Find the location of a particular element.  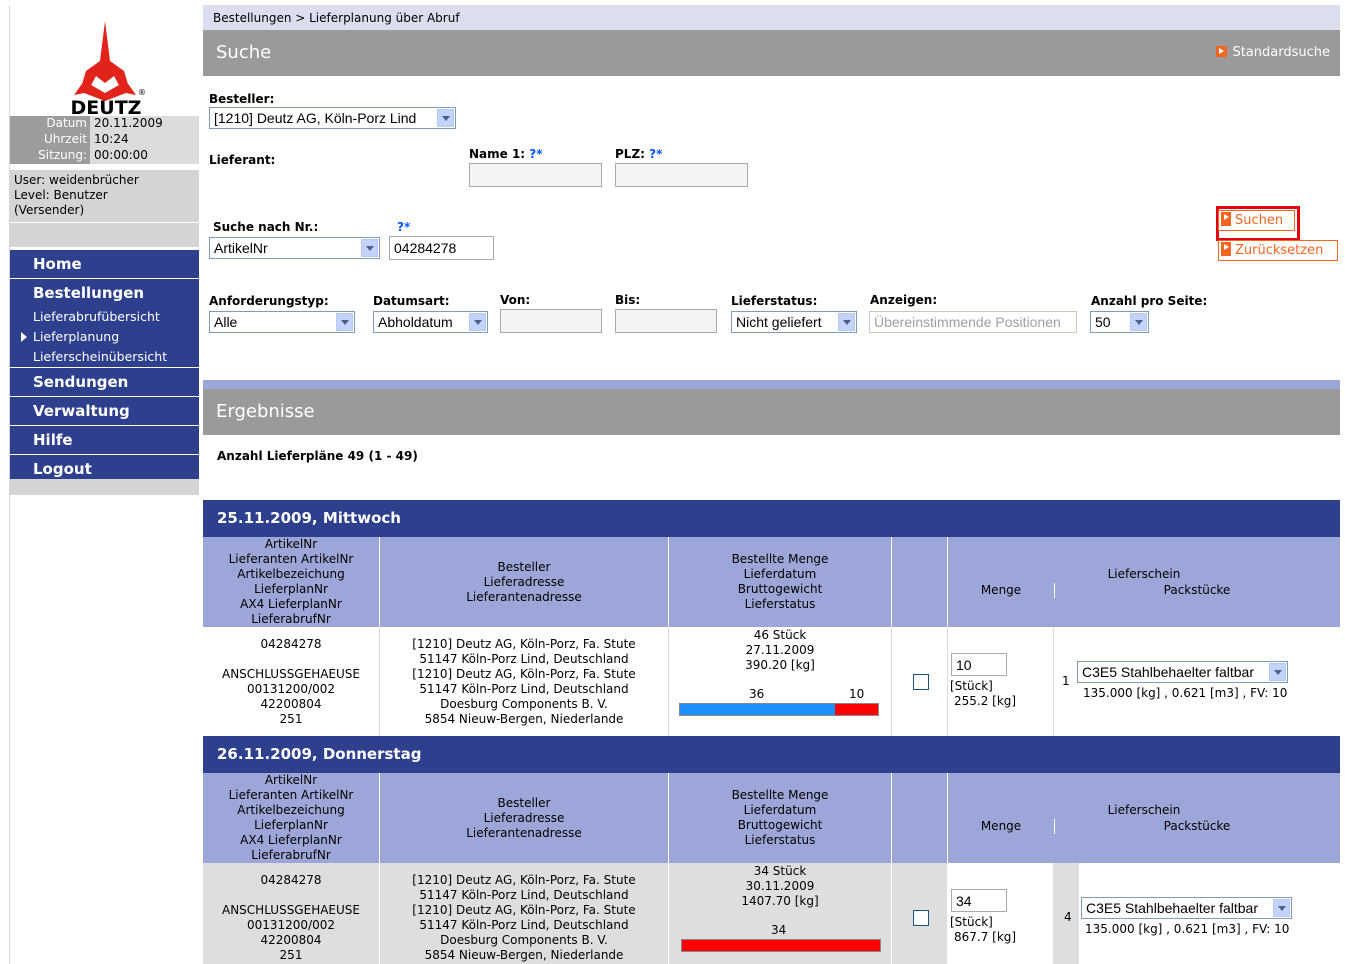

user-name: User: weidenbrücher is located at coordinates (76, 180).